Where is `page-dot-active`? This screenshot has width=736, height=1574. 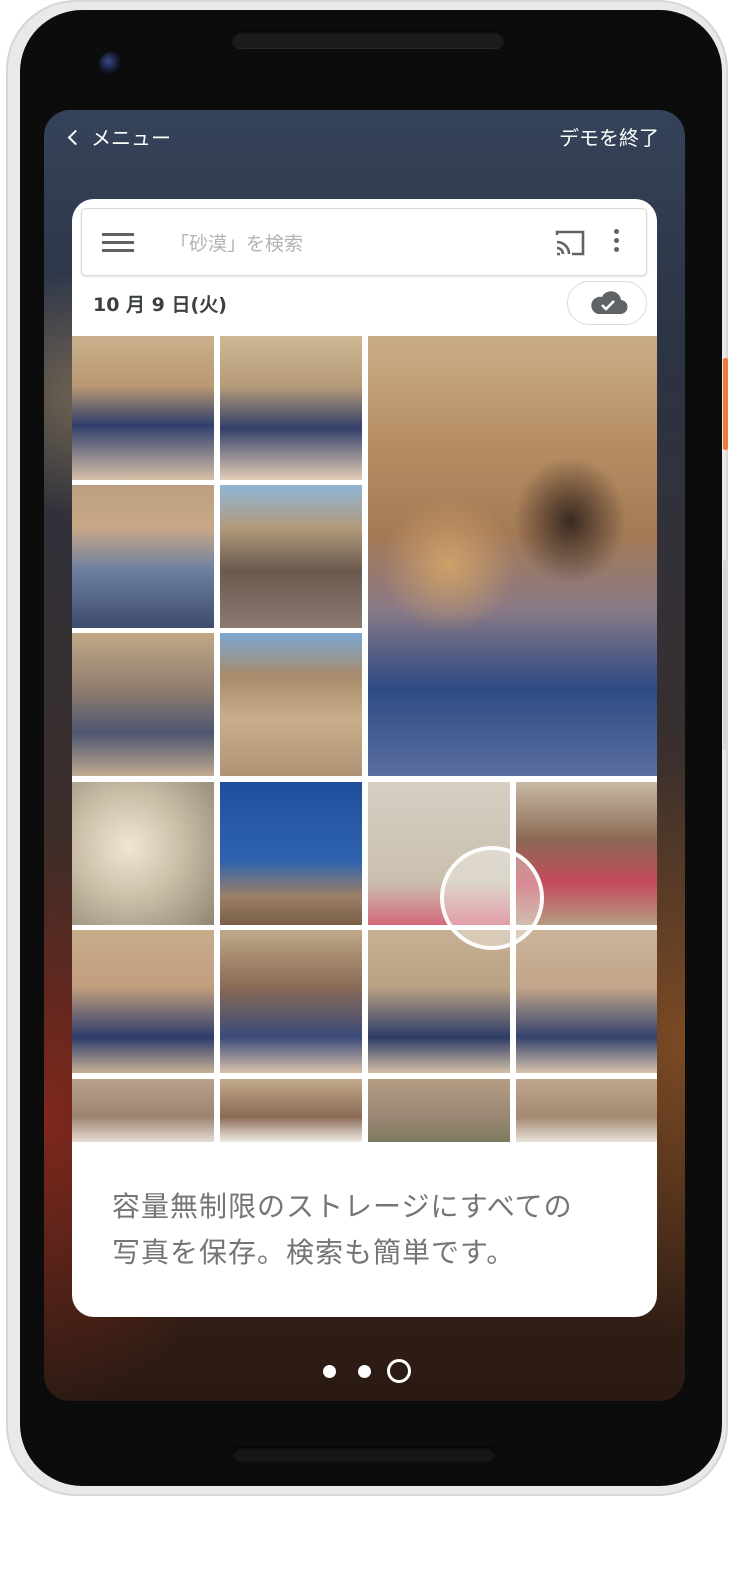 page-dot-active is located at coordinates (399, 1371).